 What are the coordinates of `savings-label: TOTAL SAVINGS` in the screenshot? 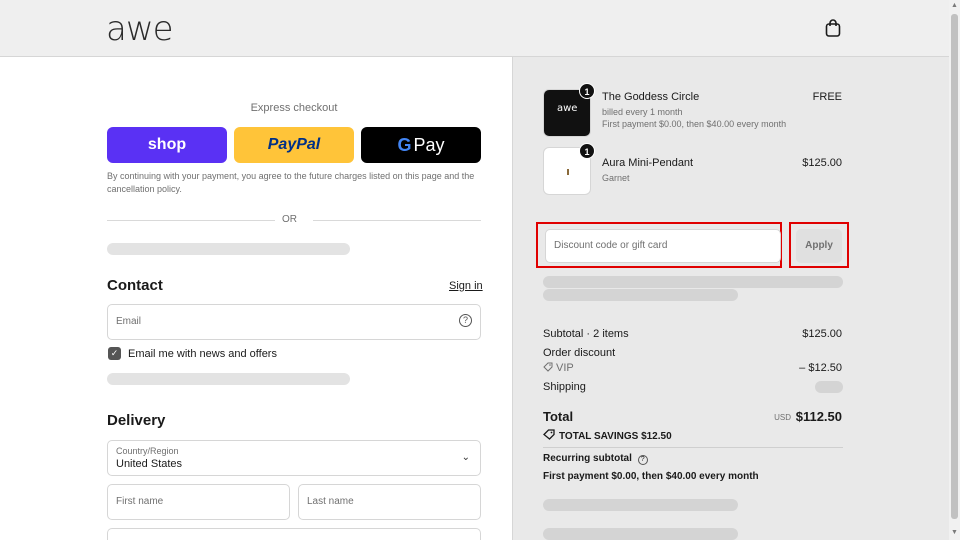 It's located at (599, 436).